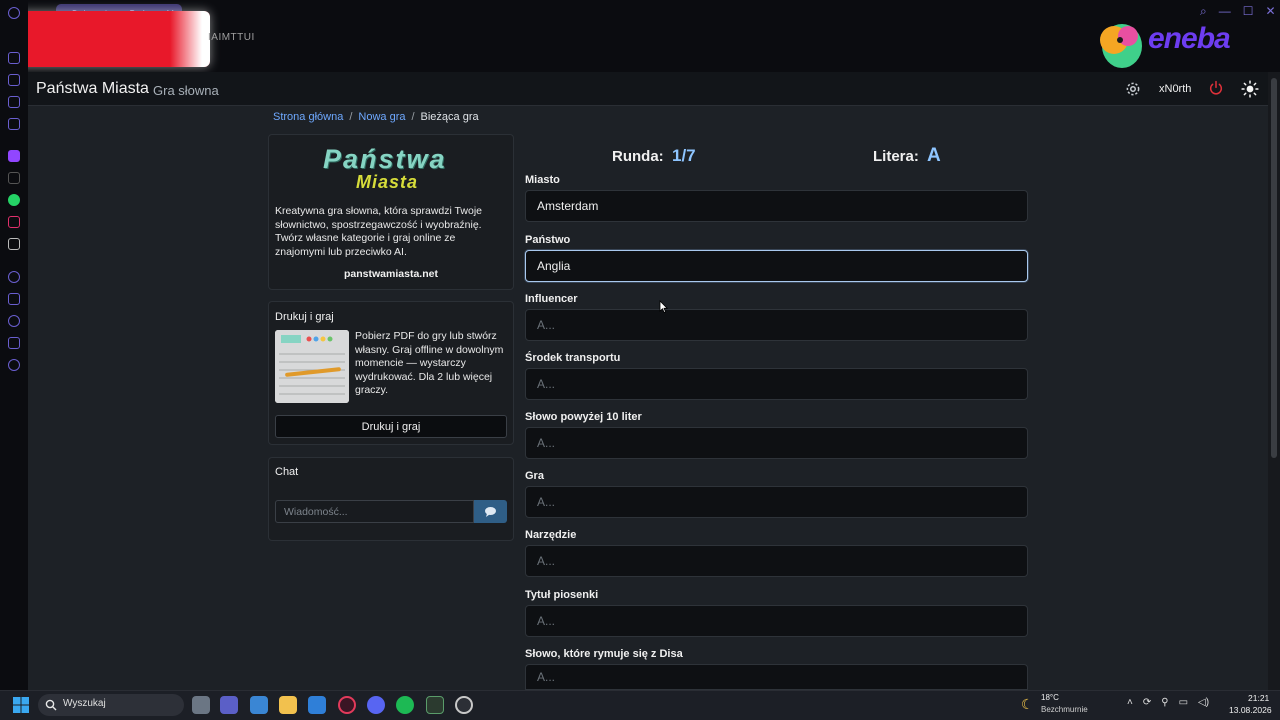 This screenshot has height=720, width=1280. I want to click on chat-message-input, so click(374, 511).